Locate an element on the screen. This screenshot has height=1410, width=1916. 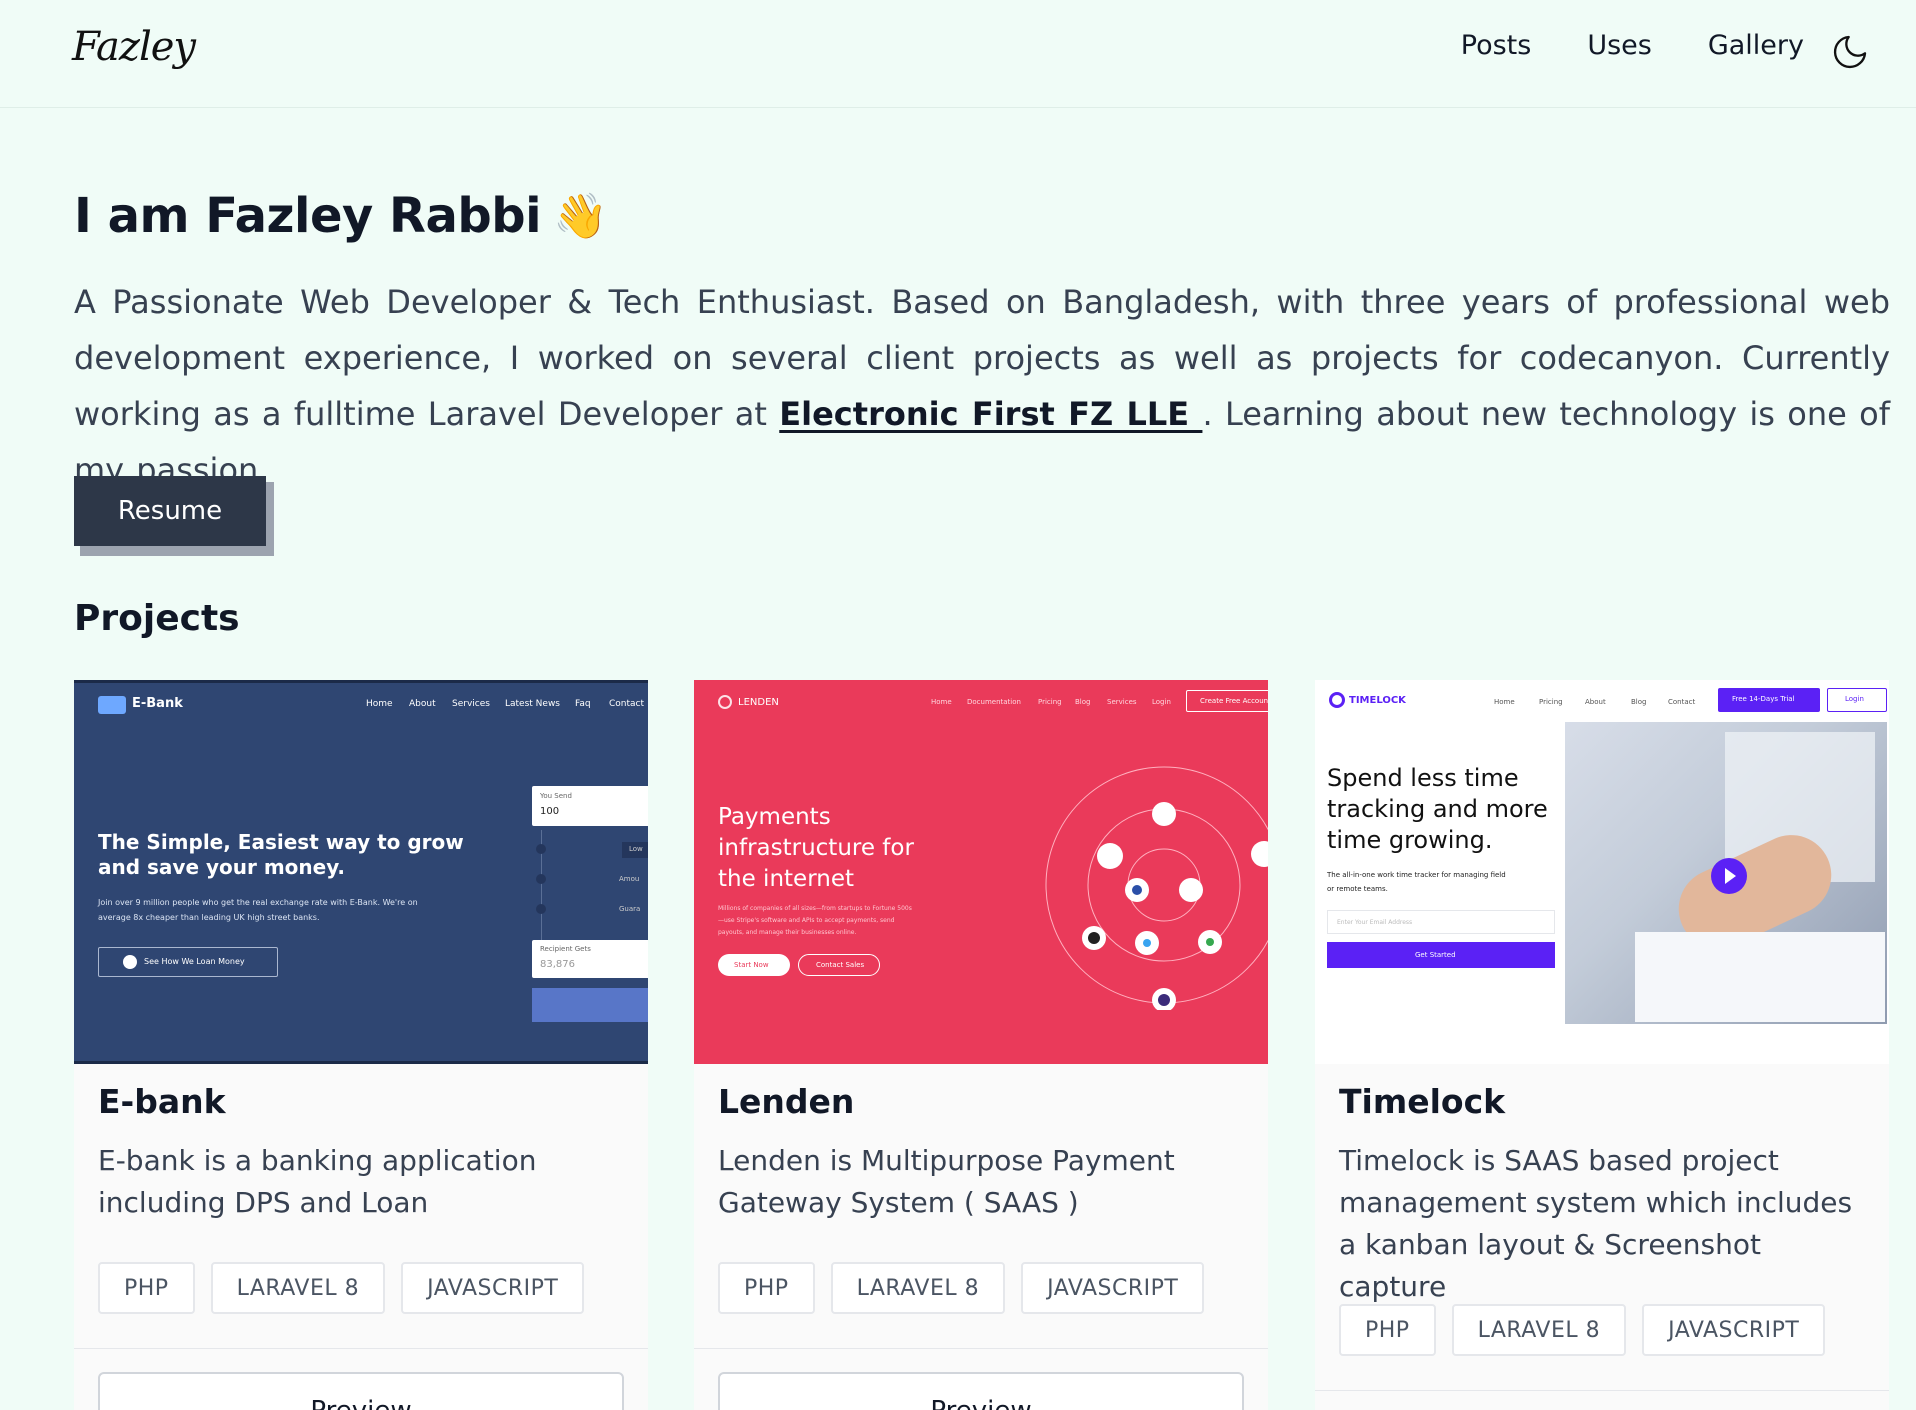
timelock-brand: TIMELOCK is located at coordinates (1377, 700).